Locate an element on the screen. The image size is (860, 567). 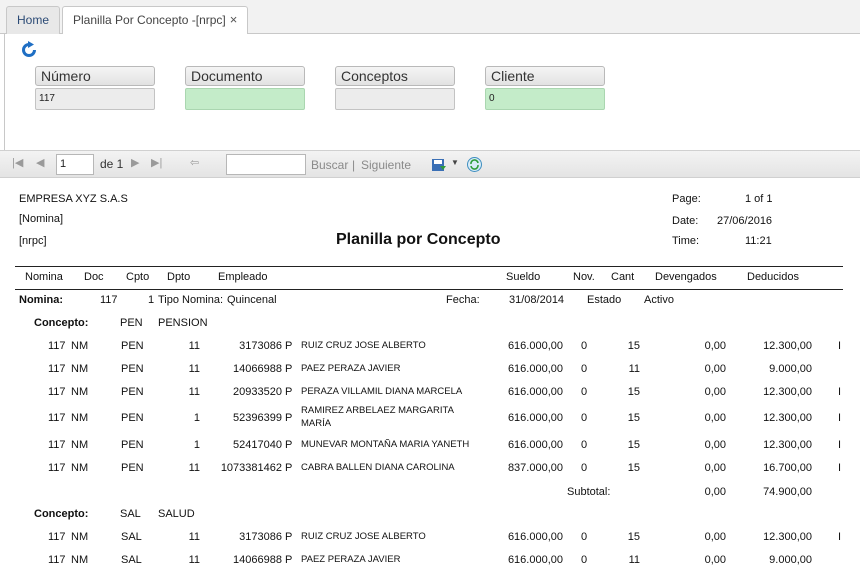
tab-planilla-por-concepto: Planilla Por Concepto -[nrpc] × is located at coordinates (155, 20).